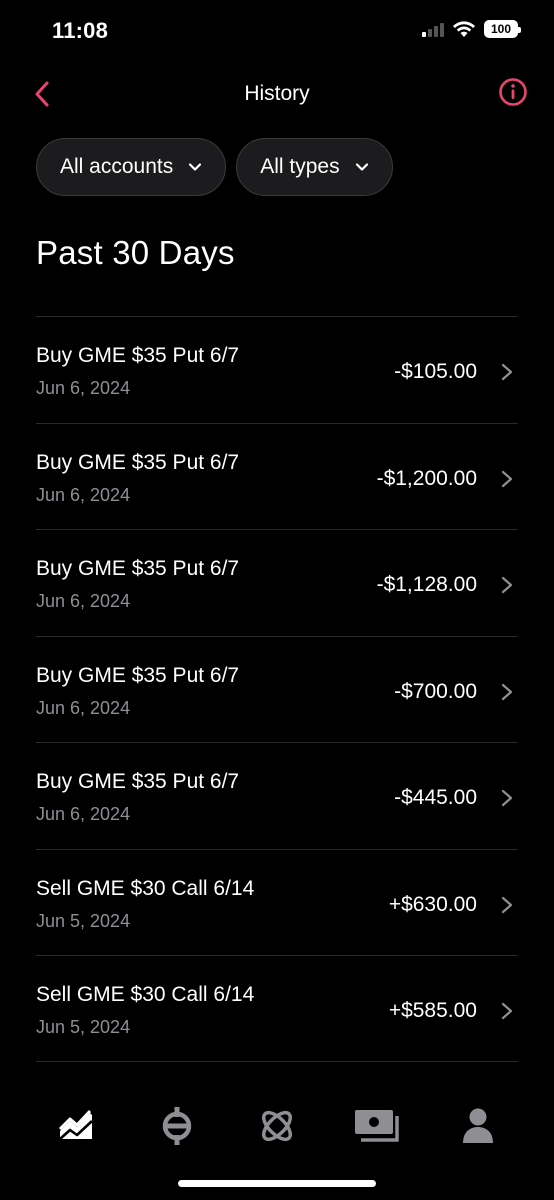  What do you see at coordinates (426, 584) in the screenshot?
I see `transaction-amount: -$1,128.00` at bounding box center [426, 584].